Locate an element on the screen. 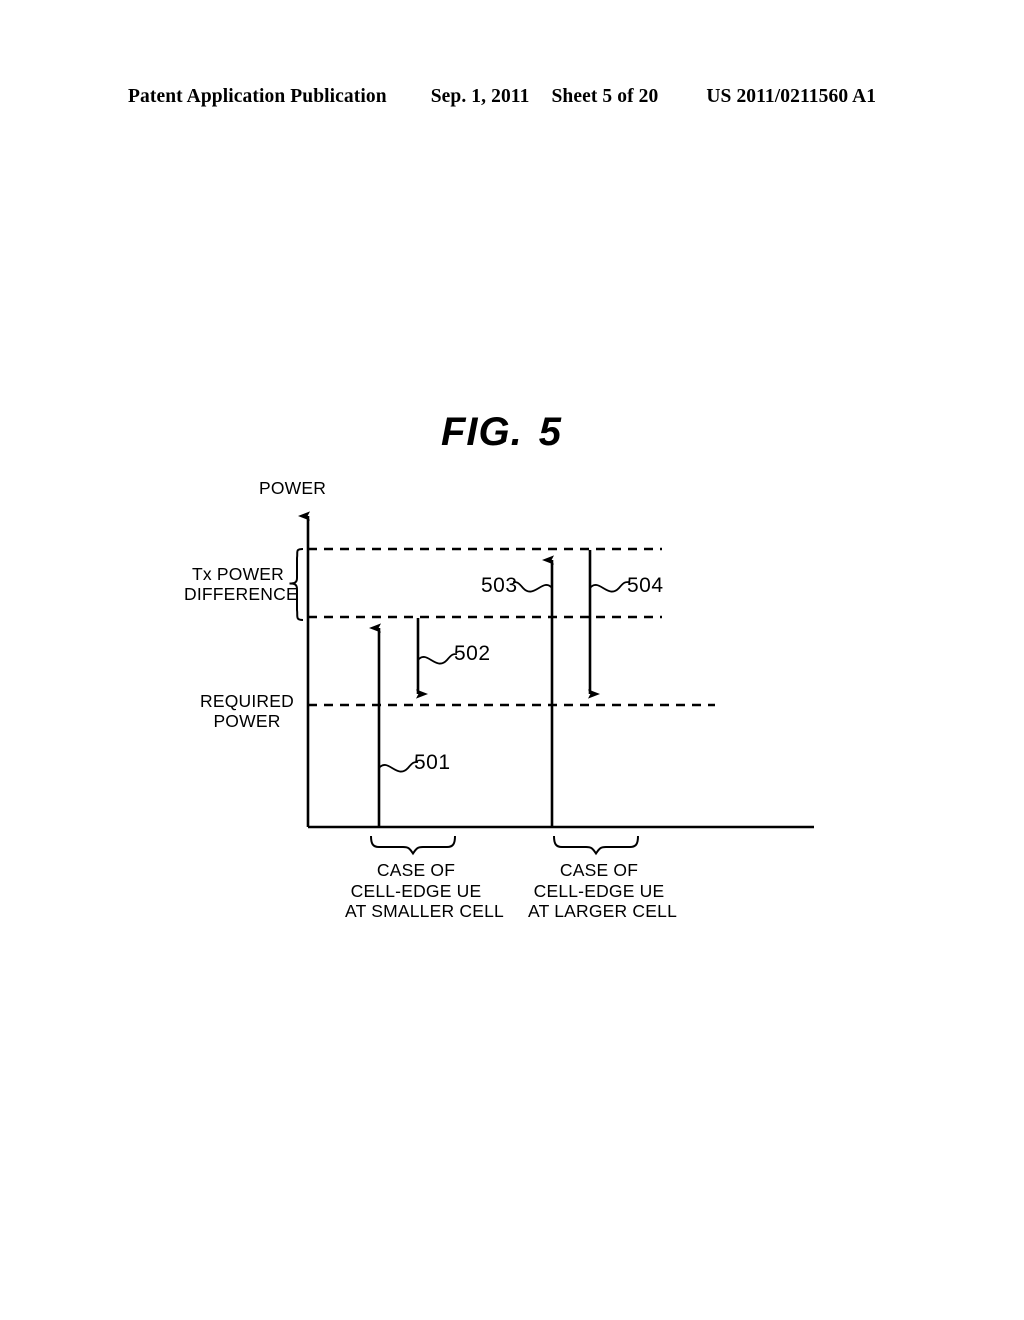 Image resolution: width=1024 pixels, height=1320 pixels. reference-numeral-503: 503 is located at coordinates (499, 585).